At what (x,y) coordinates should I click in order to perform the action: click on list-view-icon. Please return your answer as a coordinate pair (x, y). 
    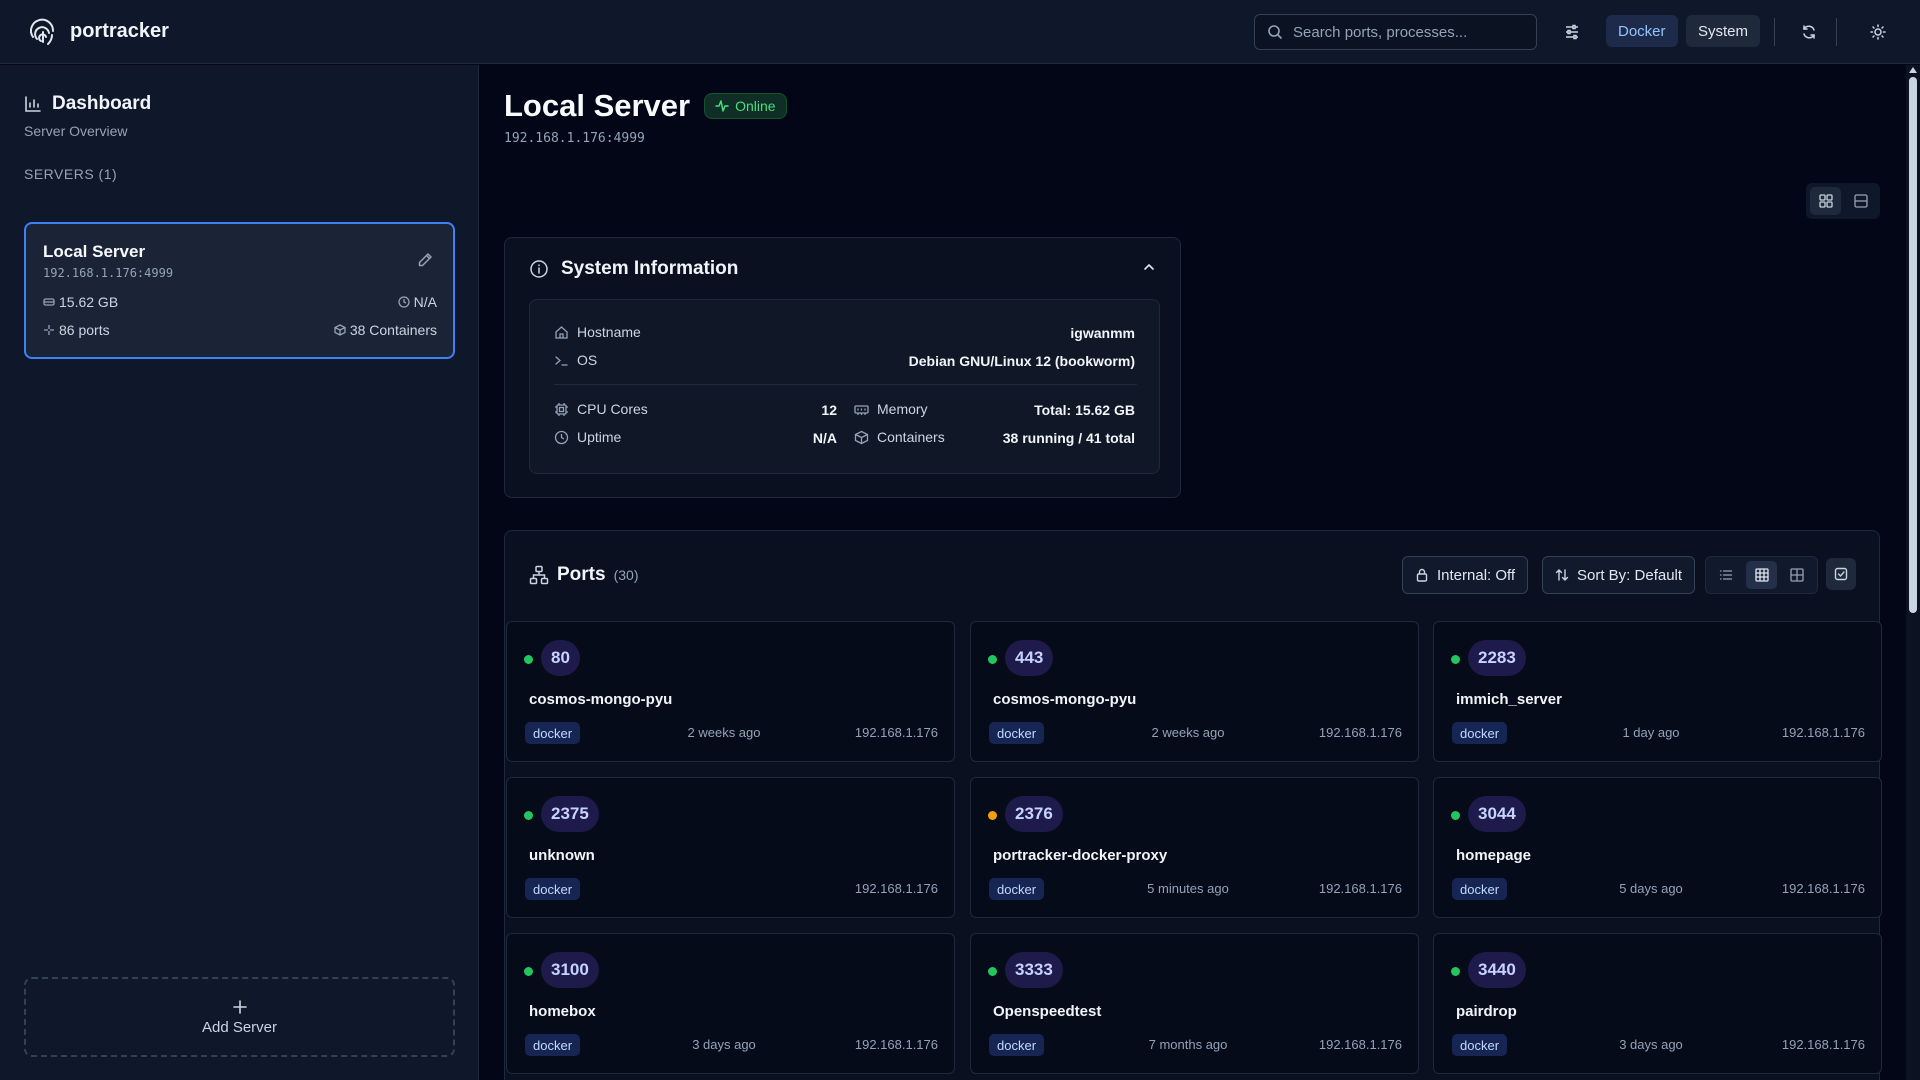
    Looking at the image, I should click on (1726, 575).